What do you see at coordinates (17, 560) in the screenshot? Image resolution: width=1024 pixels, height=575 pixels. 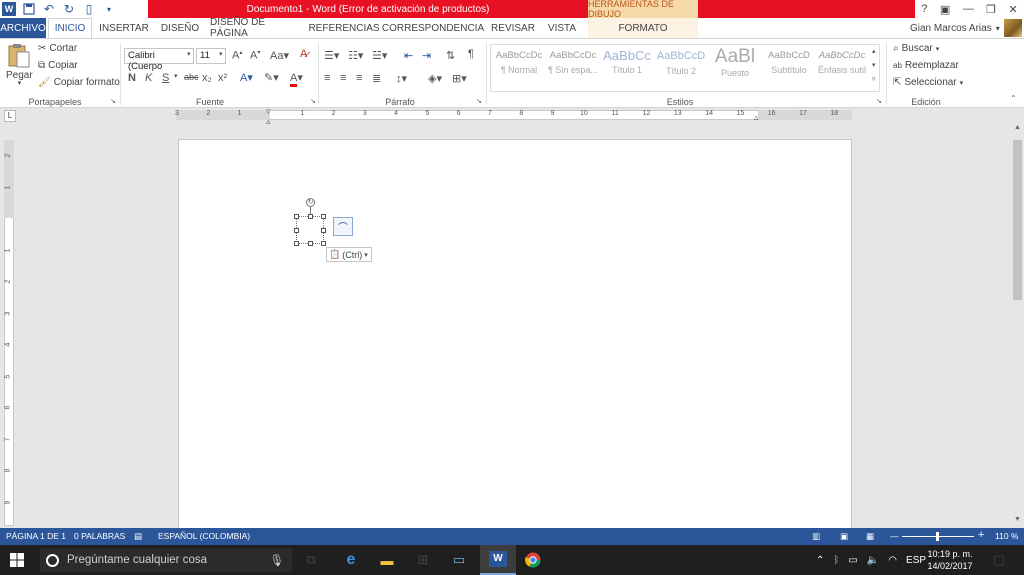 I see `windows-start-icon` at bounding box center [17, 560].